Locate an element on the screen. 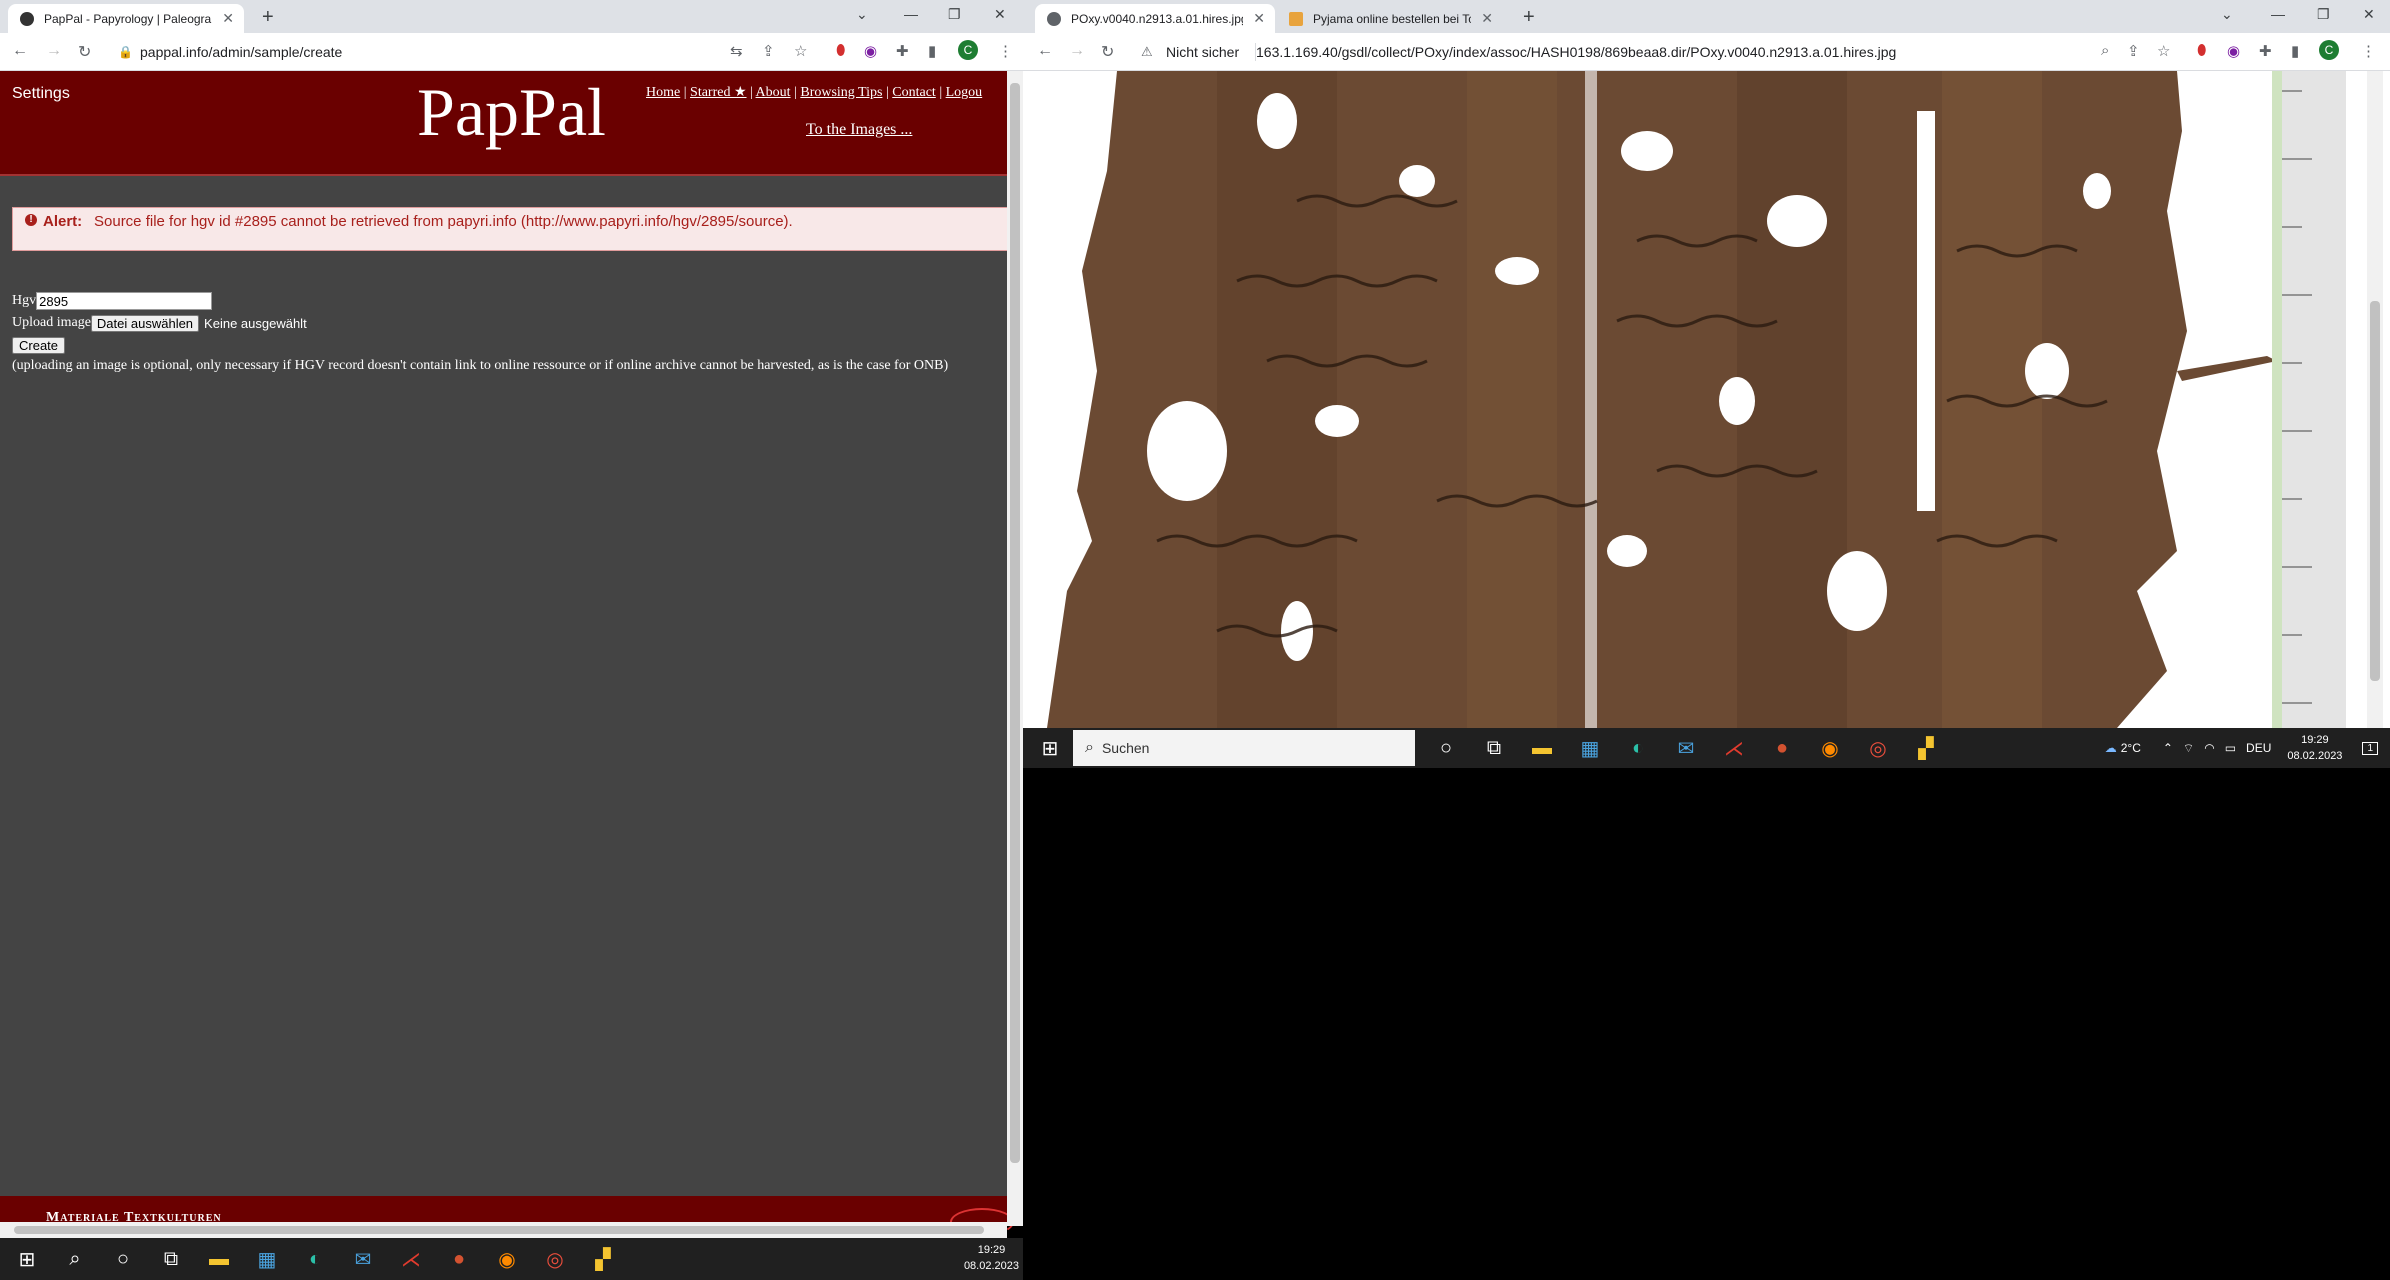  battery-icon: ▭ is located at coordinates (2230, 748).